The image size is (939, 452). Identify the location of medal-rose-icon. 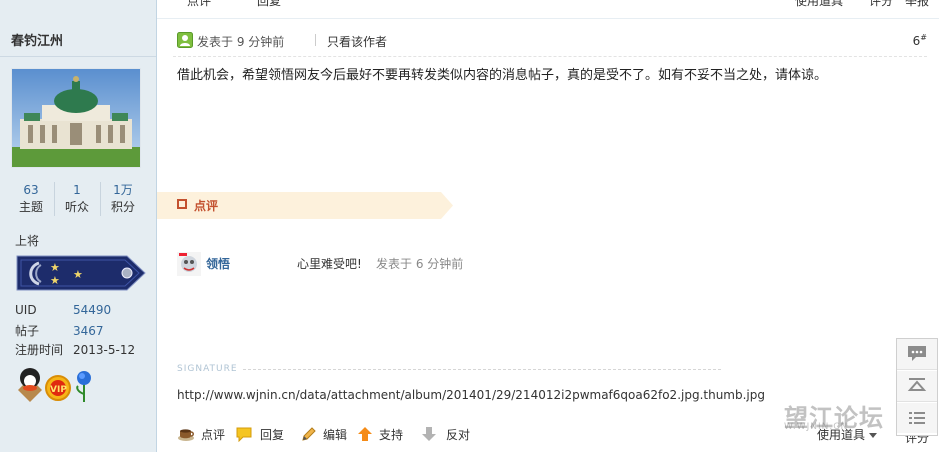
(83, 386).